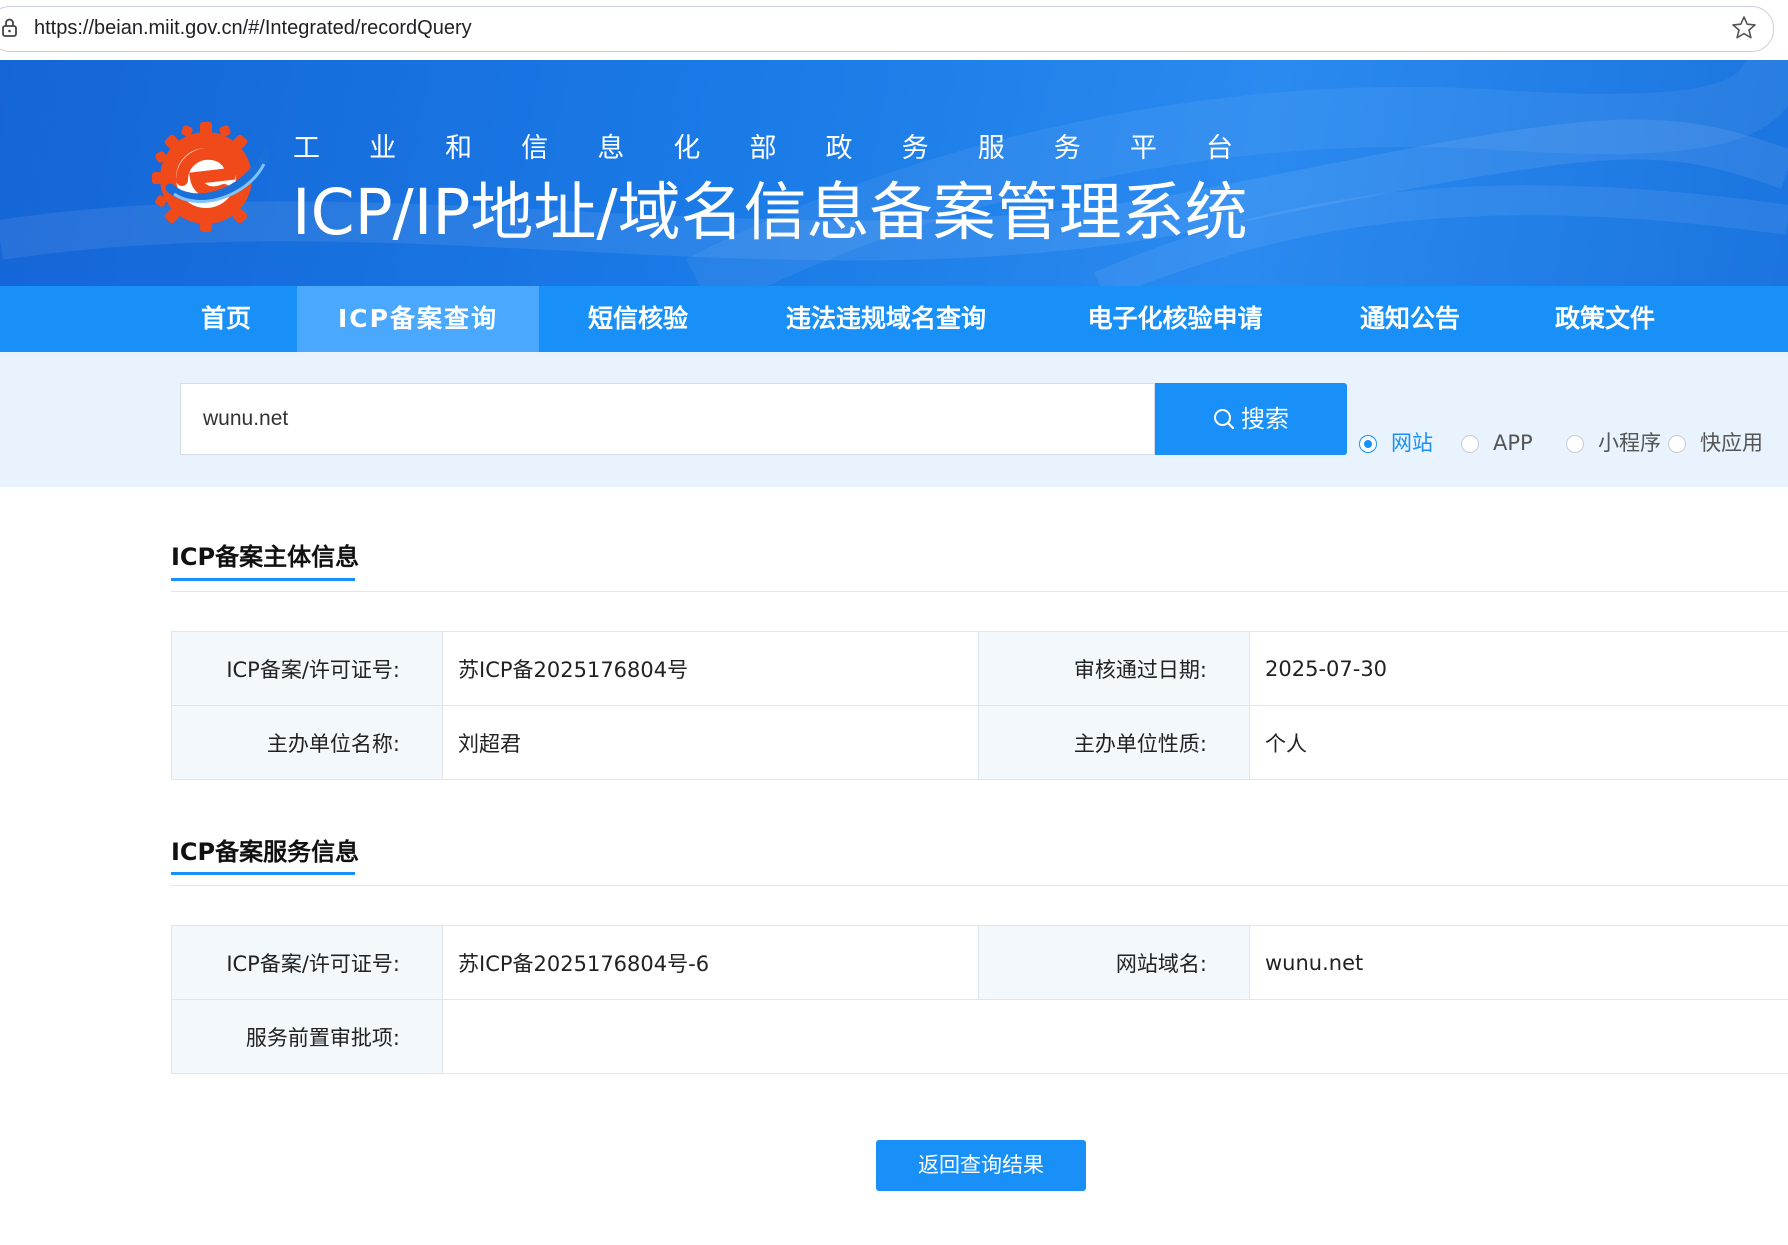 The width and height of the screenshot is (1788, 1245). I want to click on lock-icon, so click(11, 28).